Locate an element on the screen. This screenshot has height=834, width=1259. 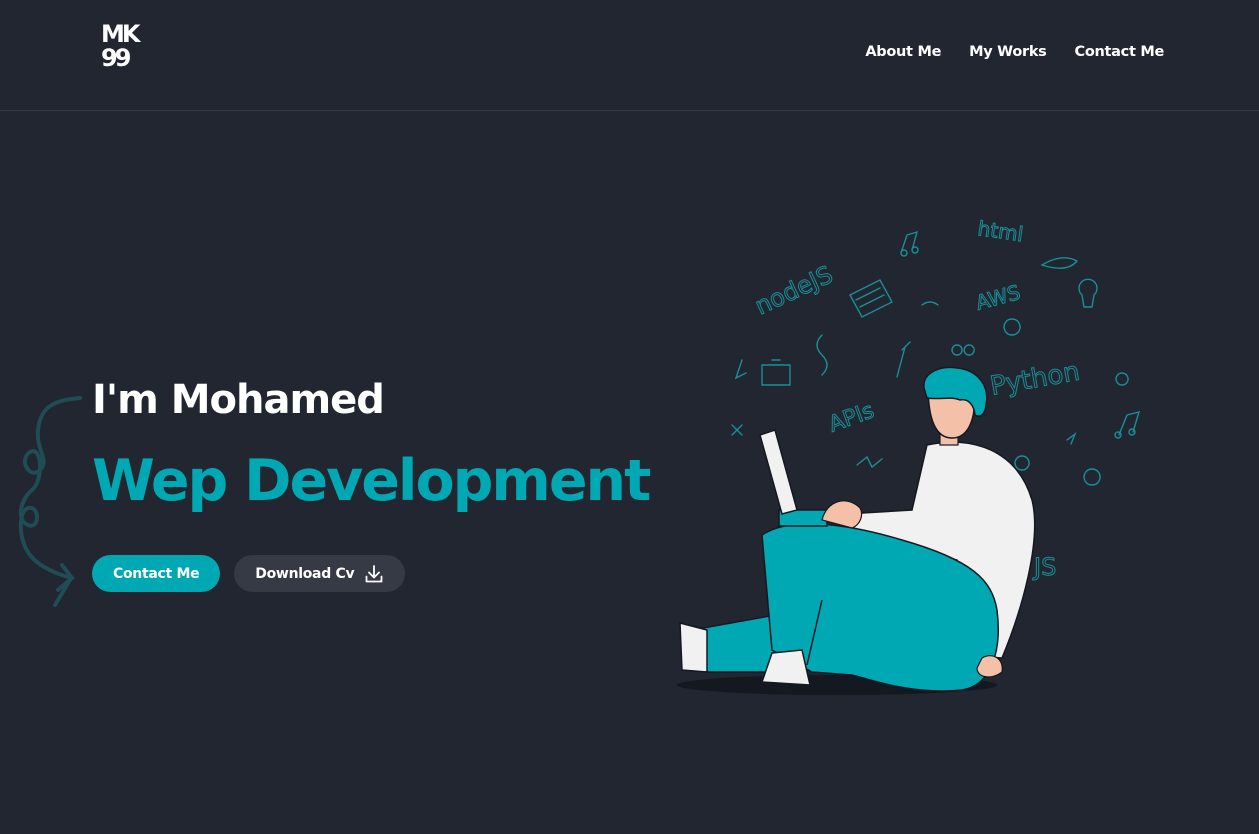
laptop-screen is located at coordinates (778, 472).